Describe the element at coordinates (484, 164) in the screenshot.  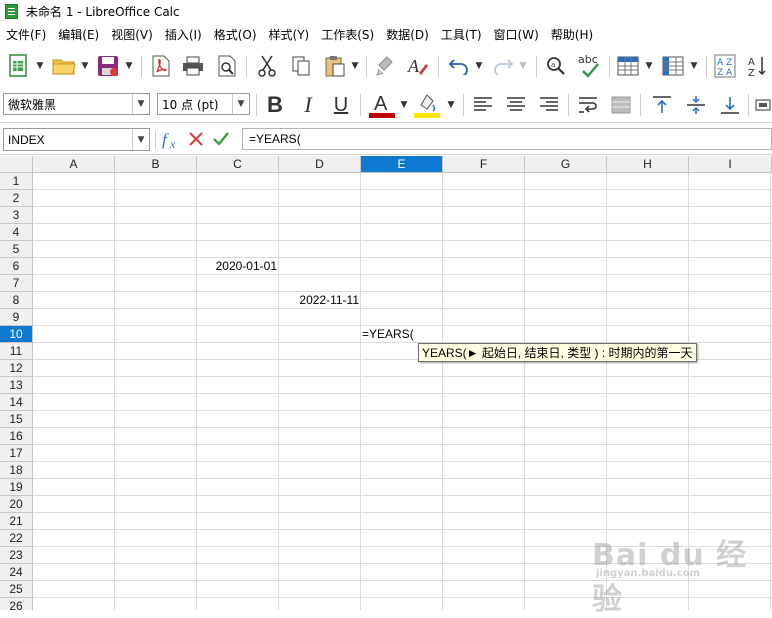
I see `column-header-f: F` at that location.